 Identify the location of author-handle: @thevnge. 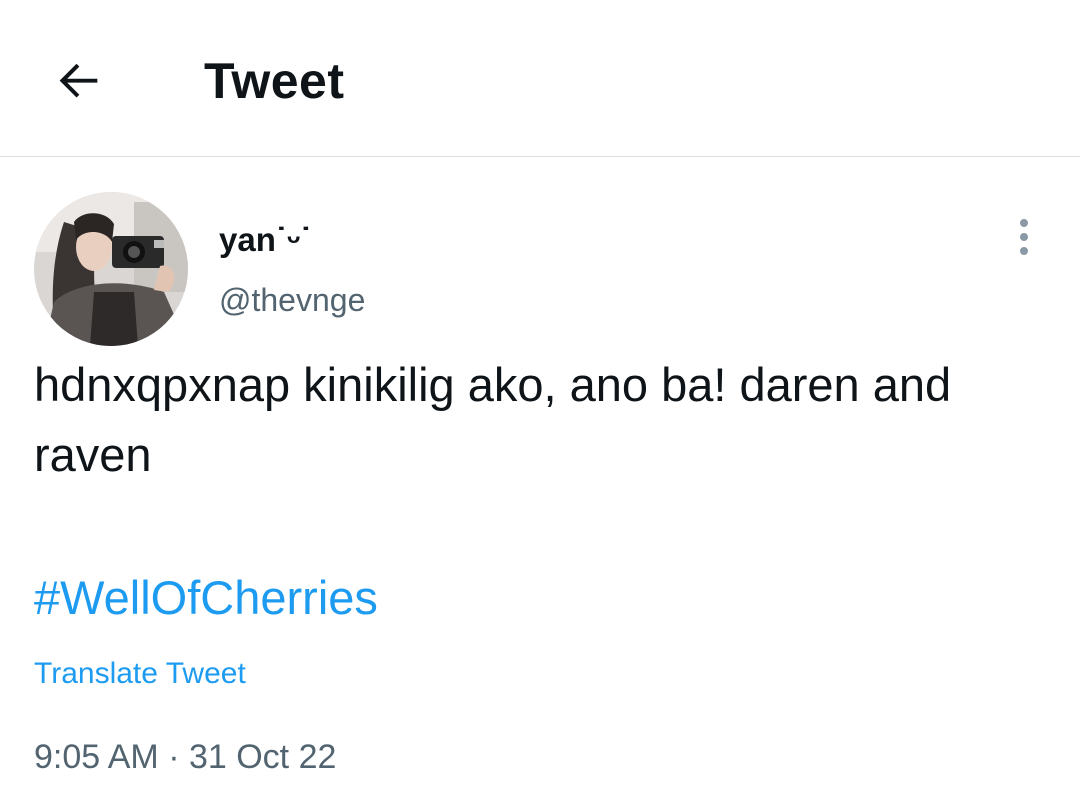
(292, 300).